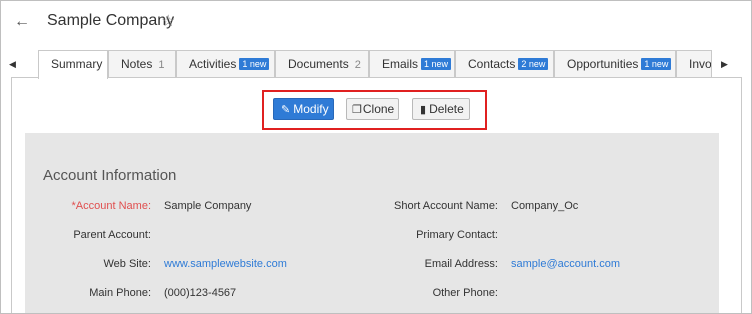 This screenshot has width=752, height=314. I want to click on tab-opportunities: Opportunities 1 new, so click(615, 63).